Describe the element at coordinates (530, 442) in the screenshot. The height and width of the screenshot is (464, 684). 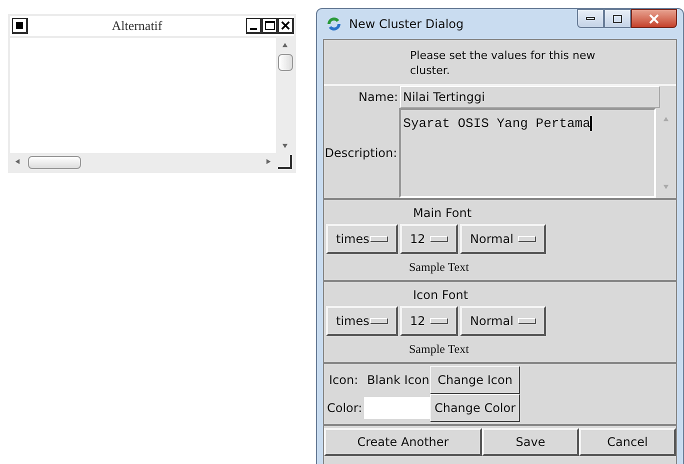
I see `dialog-button: Save` at that location.